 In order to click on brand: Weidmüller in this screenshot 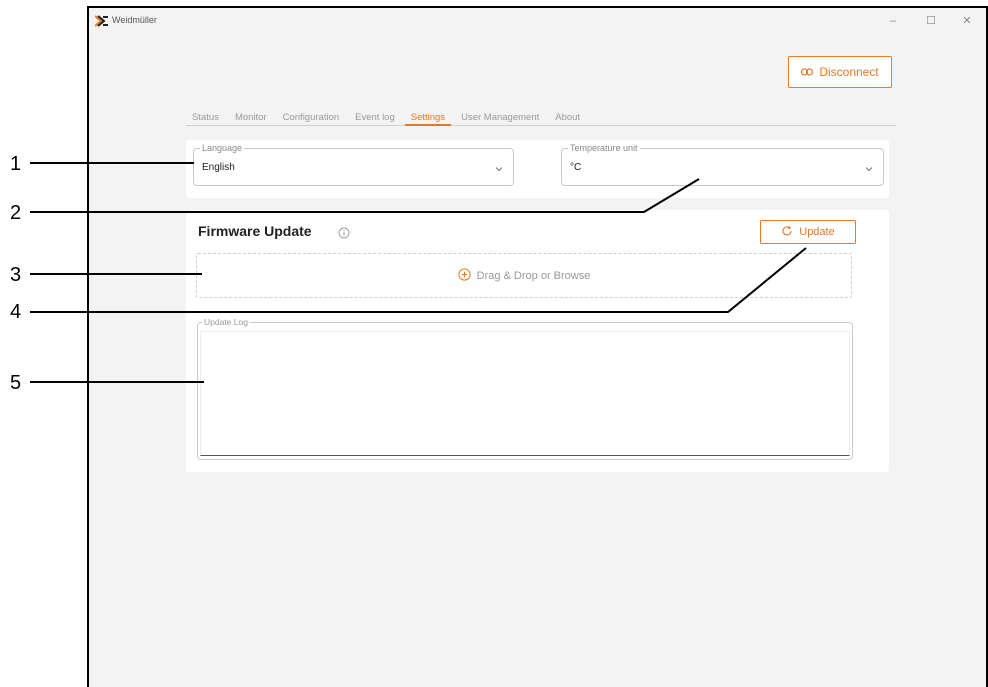, I will do `click(125, 20)`.